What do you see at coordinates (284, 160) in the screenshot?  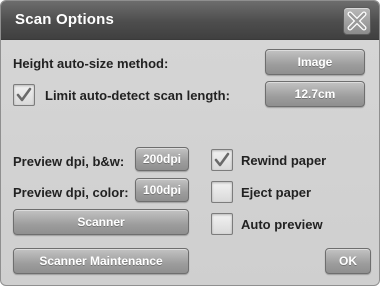 I see `rewind-paper-label: Rewind paper` at bounding box center [284, 160].